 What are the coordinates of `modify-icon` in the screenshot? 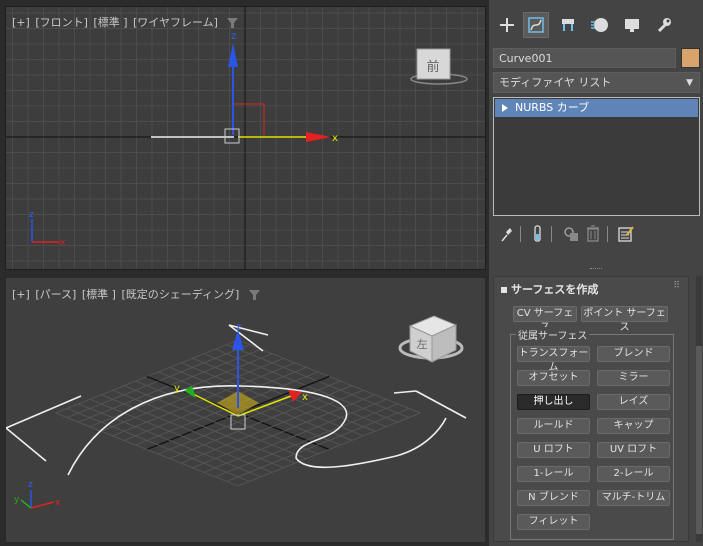 It's located at (536, 25).